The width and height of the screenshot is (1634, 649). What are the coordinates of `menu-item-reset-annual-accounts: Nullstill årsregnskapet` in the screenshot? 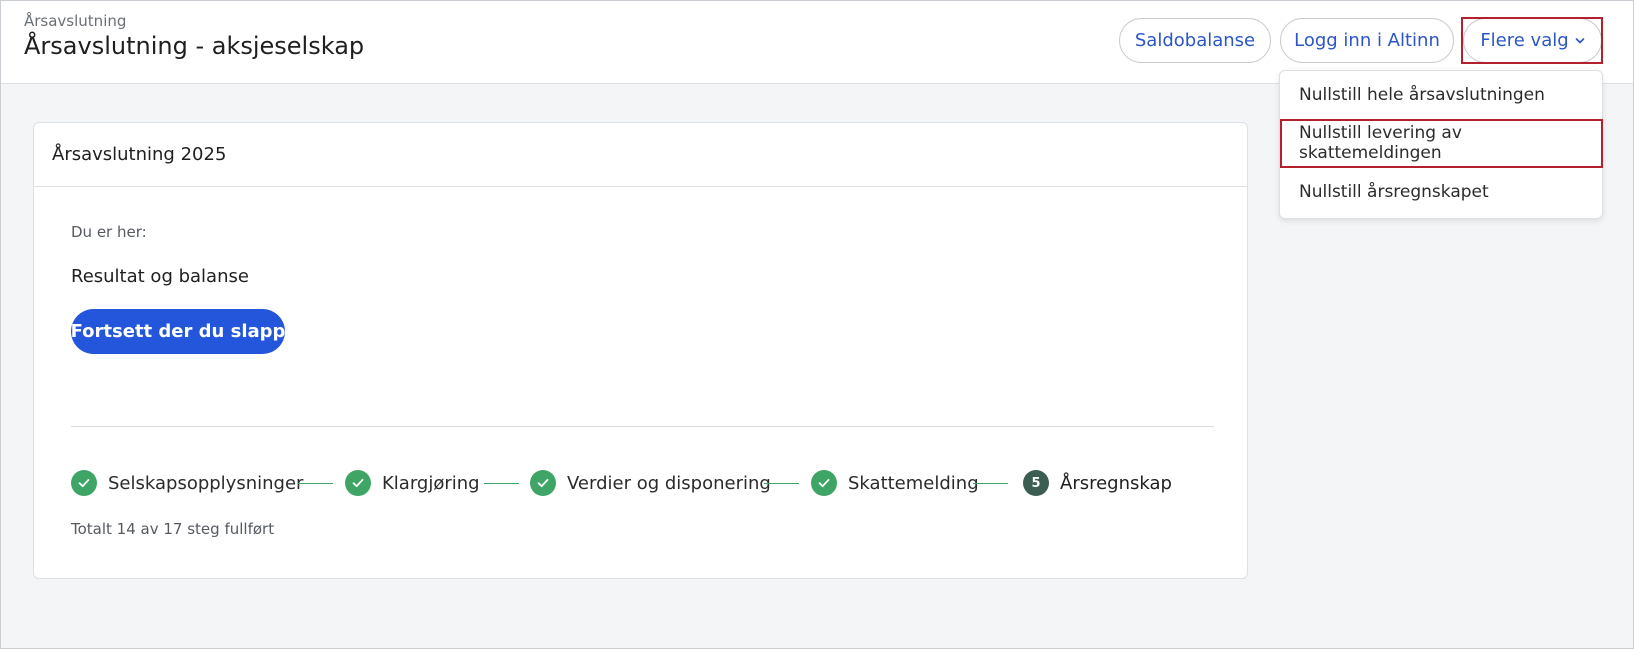 It's located at (1442, 192).